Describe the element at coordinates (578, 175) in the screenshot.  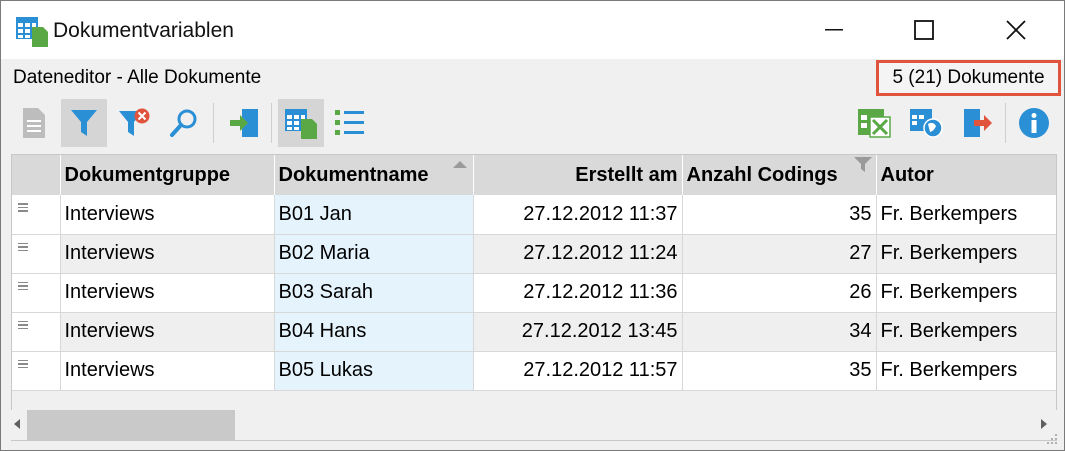
I see `column-header-erstellt: Erstellt am` at that location.